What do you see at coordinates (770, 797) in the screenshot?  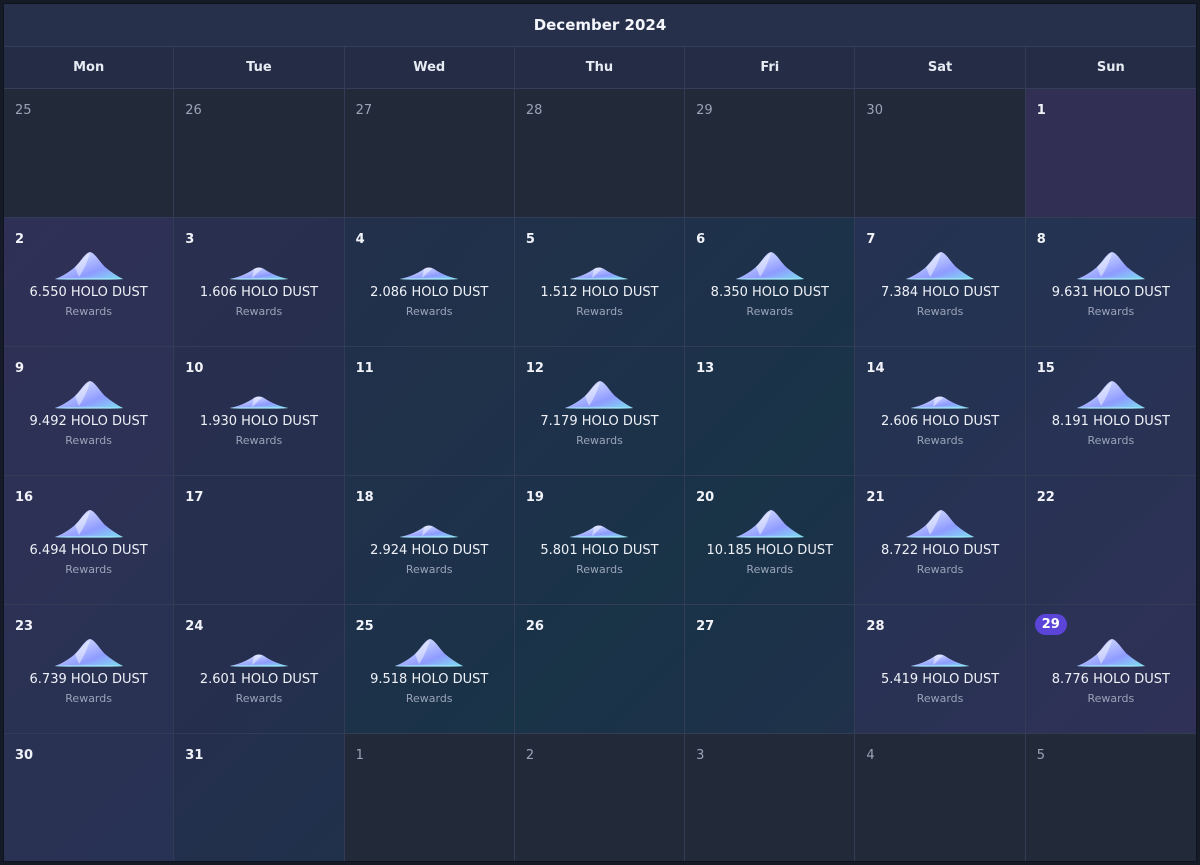 I see `day-cell: 3` at bounding box center [770, 797].